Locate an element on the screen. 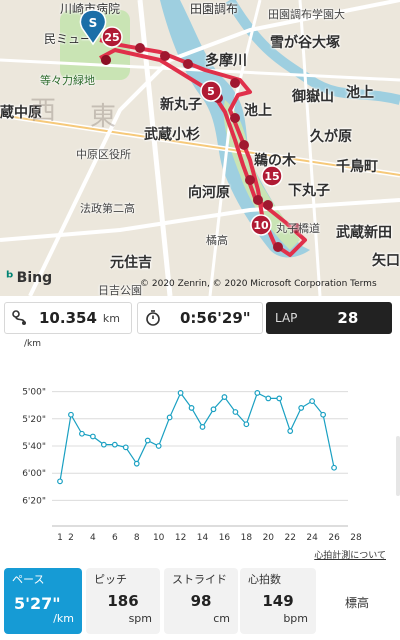 Image resolution: width=400 pixels, height=640 pixels. heart-rate-info-link: 心拍計測について is located at coordinates (350, 554).